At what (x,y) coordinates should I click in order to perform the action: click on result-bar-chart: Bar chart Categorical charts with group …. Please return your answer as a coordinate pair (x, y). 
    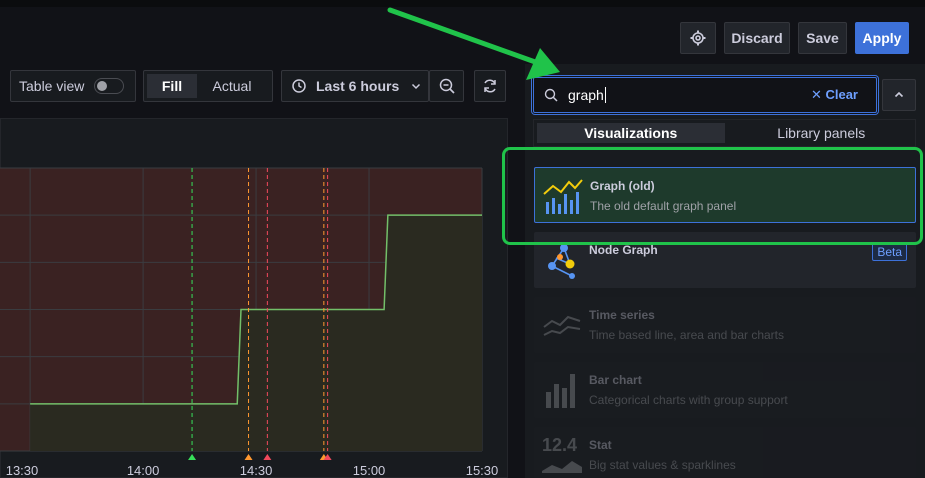
    Looking at the image, I should click on (725, 390).